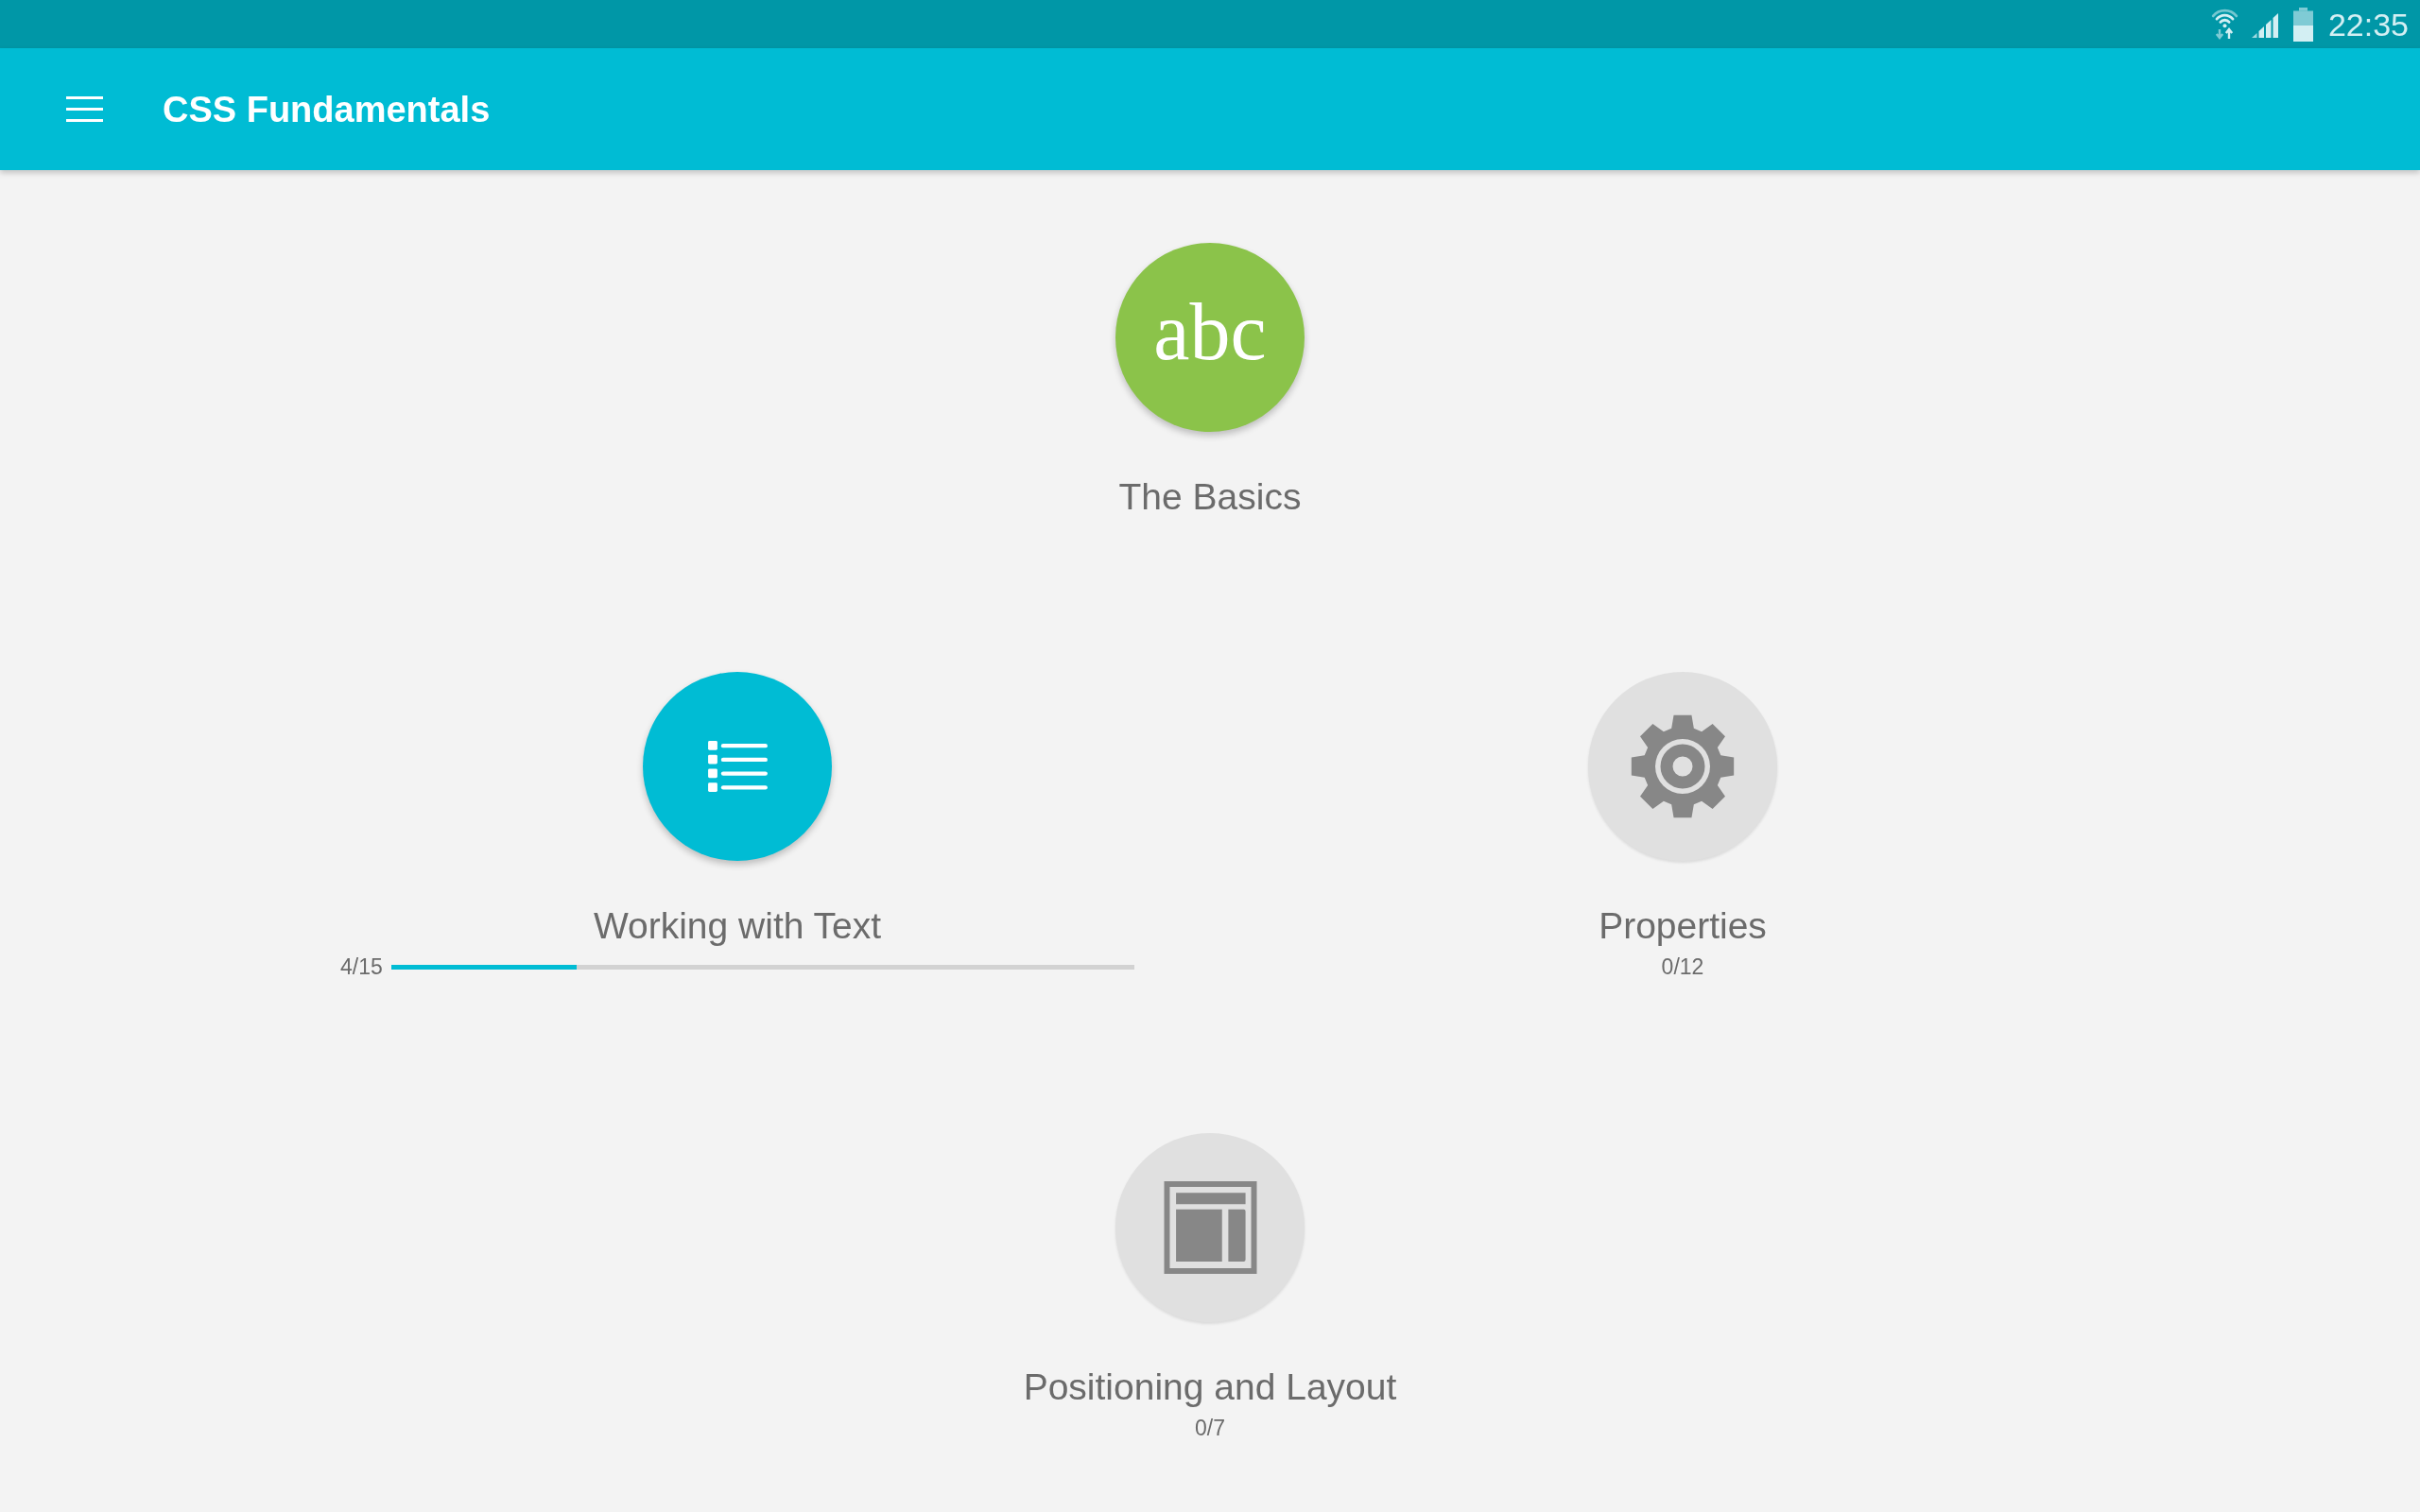 The width and height of the screenshot is (2420, 1512). What do you see at coordinates (2264, 25) in the screenshot?
I see `signal-icon` at bounding box center [2264, 25].